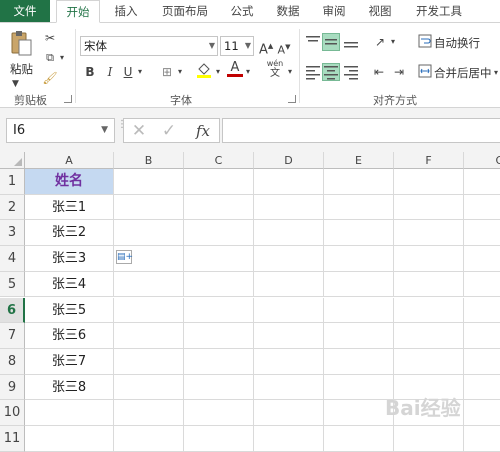  Describe the element at coordinates (289, 207) in the screenshot. I see `cell-d2` at that location.